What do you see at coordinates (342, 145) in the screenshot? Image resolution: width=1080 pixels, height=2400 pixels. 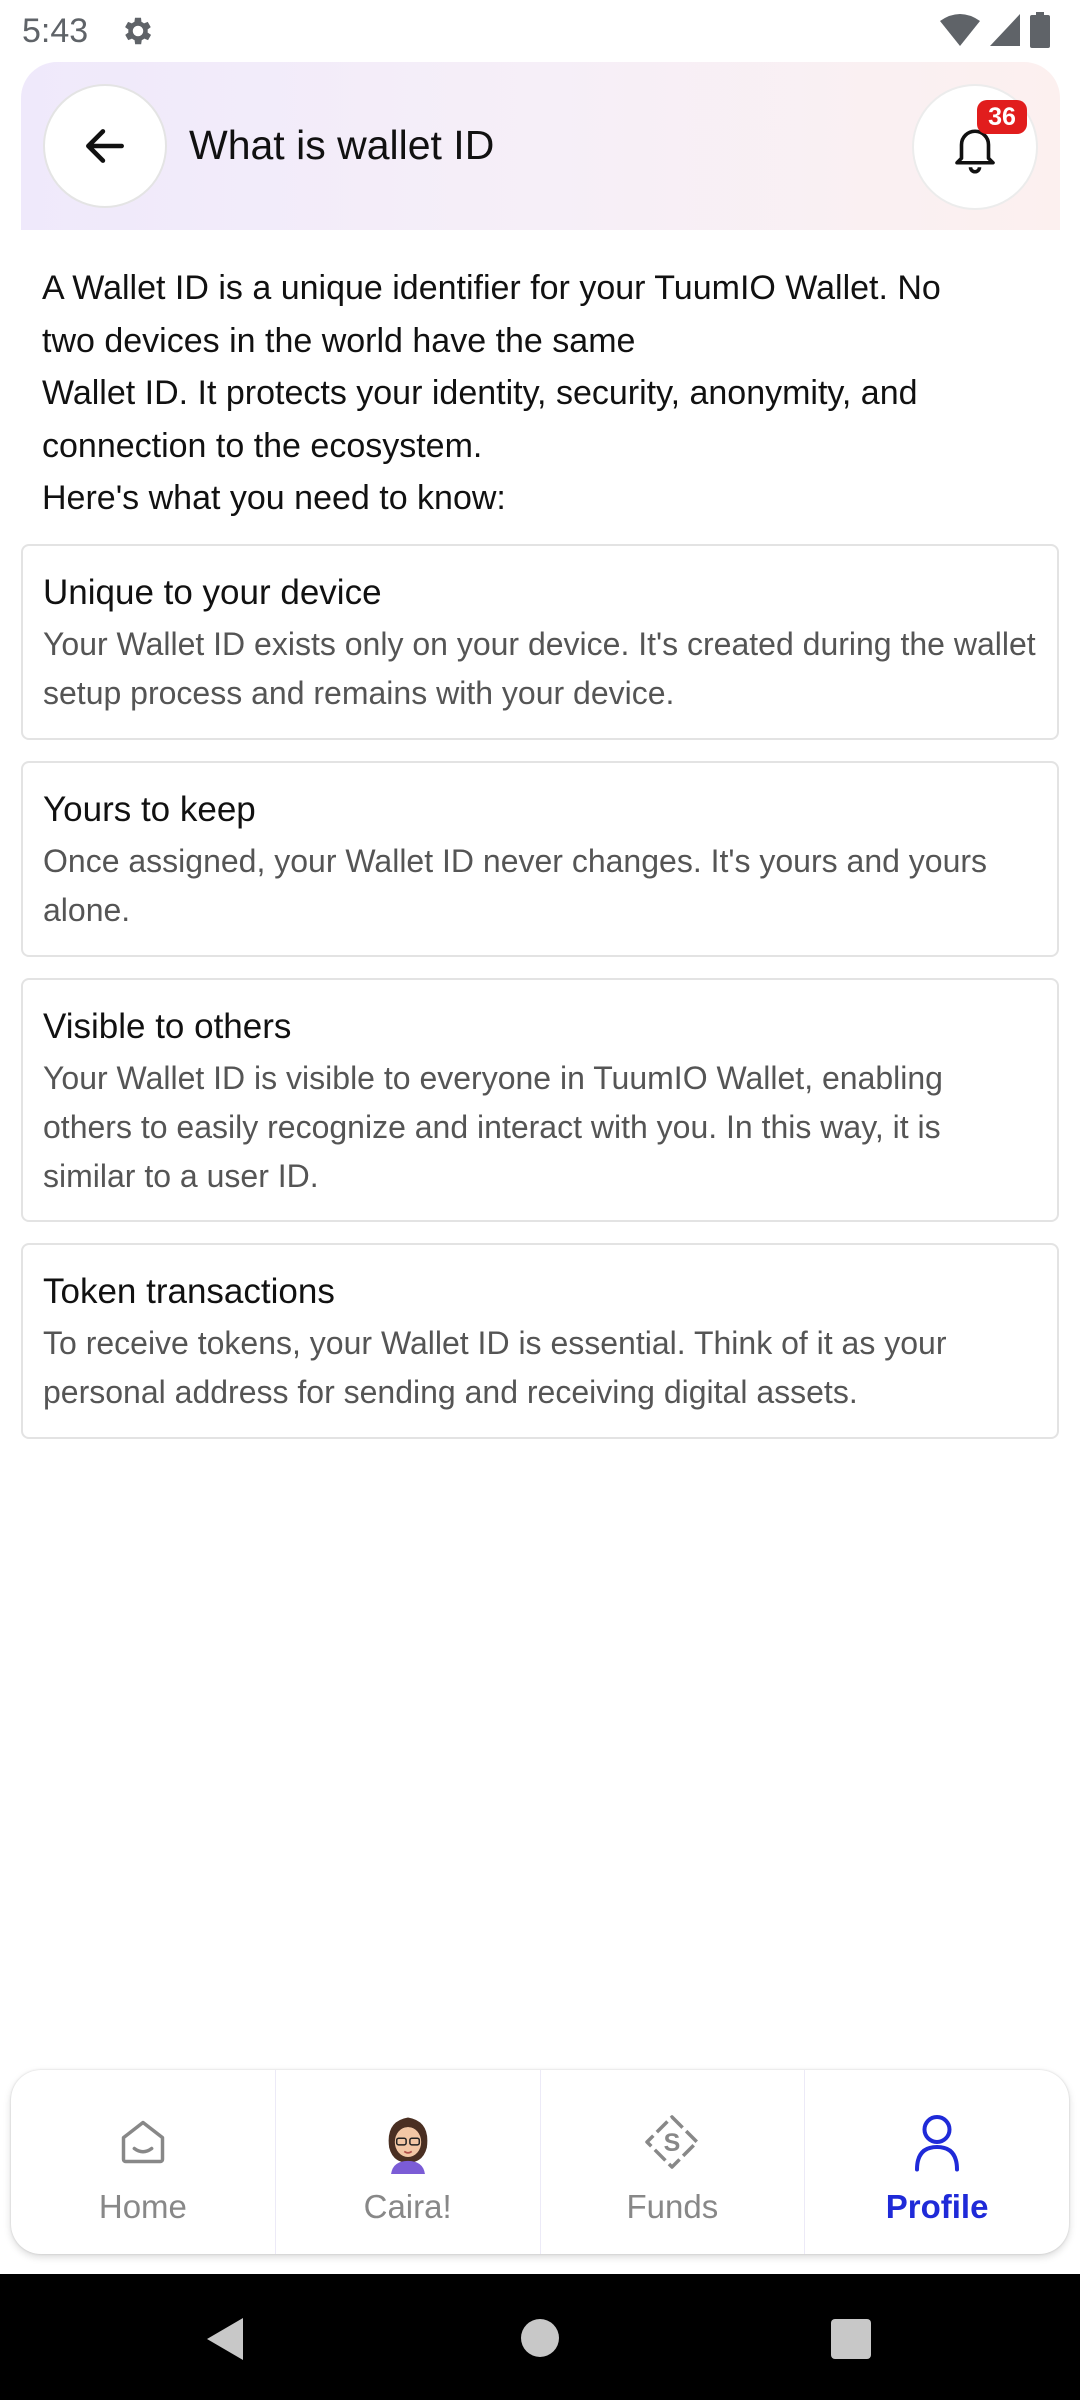 I see `page-title: What is wallet ID` at bounding box center [342, 145].